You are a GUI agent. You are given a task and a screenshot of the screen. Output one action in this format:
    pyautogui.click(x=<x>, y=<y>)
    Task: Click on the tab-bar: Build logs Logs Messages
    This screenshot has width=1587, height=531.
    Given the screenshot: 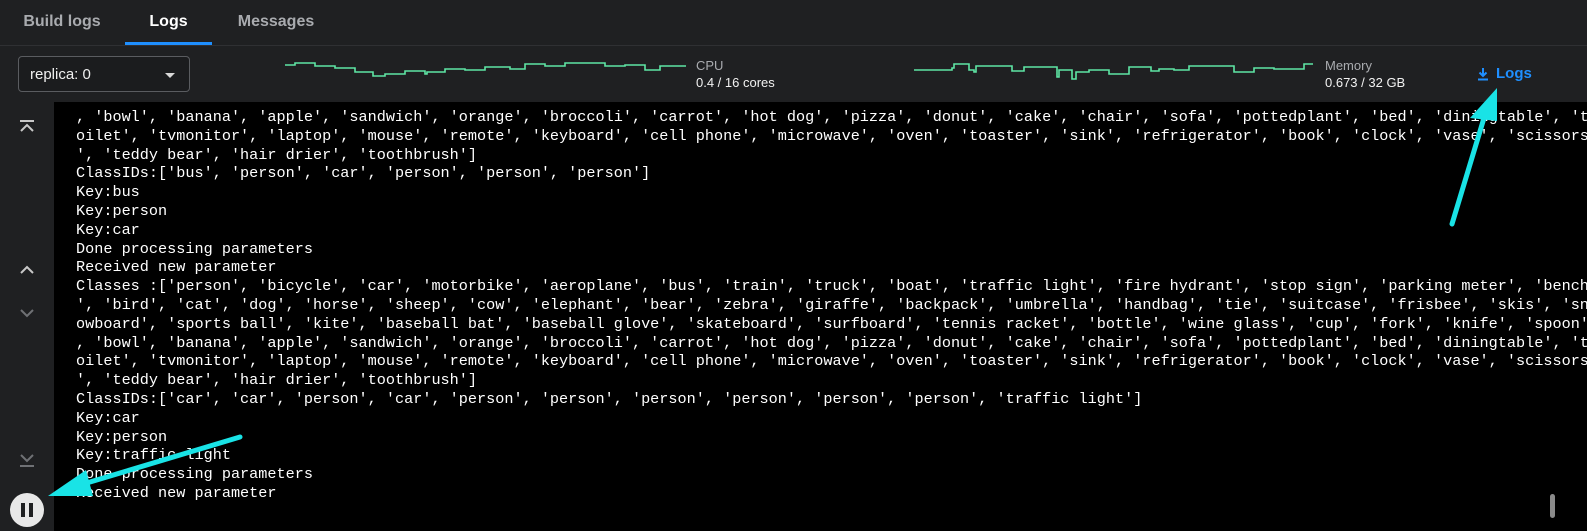 What is the action you would take?
    pyautogui.click(x=793, y=23)
    